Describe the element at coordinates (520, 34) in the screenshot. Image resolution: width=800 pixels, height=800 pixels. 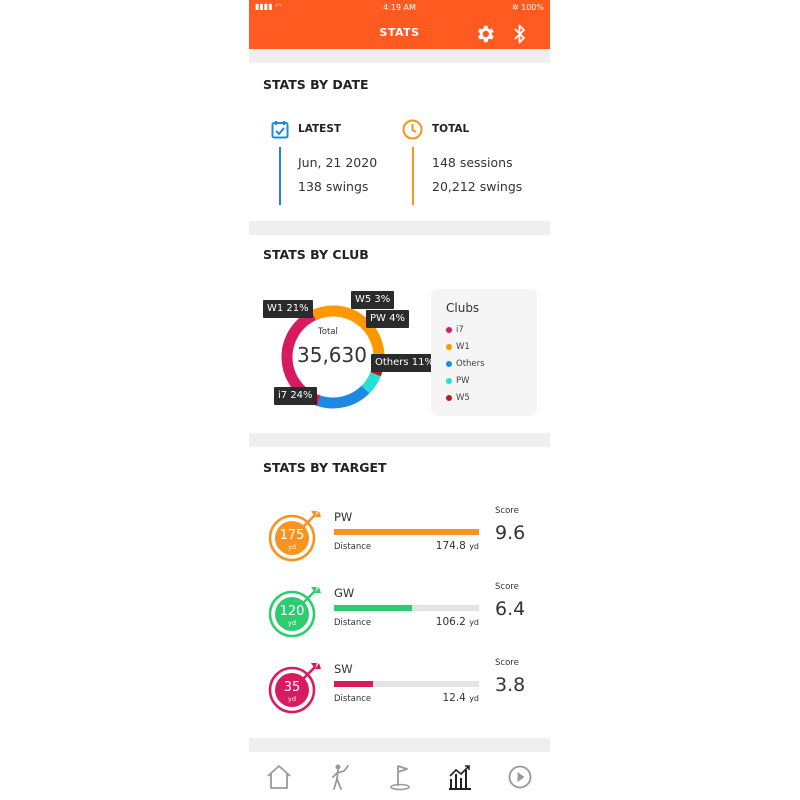
I see `bluetooth-icon` at that location.